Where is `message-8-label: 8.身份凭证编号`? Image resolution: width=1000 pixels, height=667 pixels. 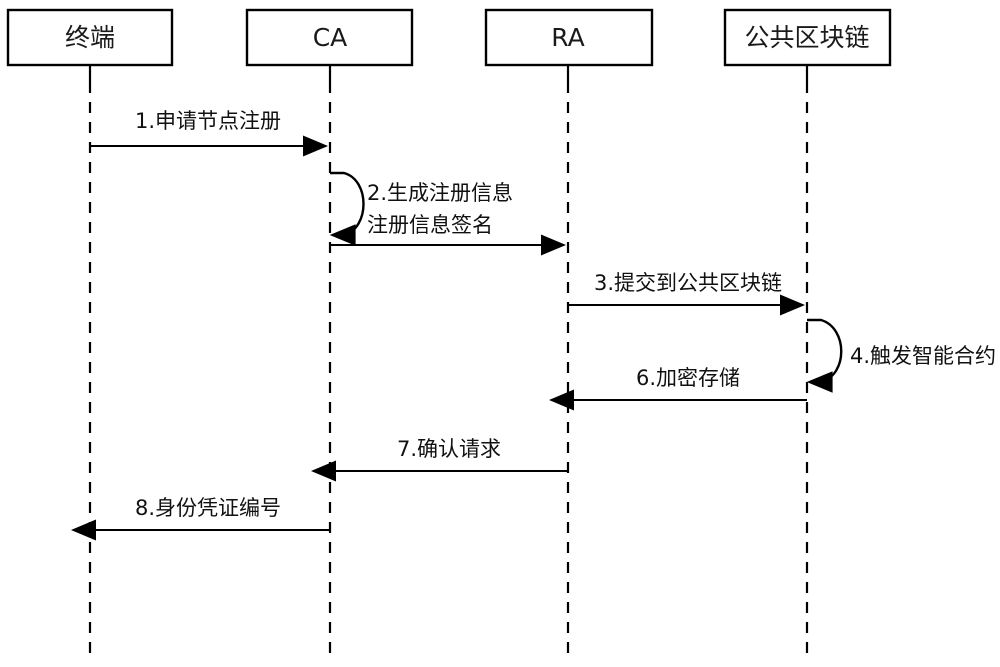 message-8-label: 8.身份凭证编号 is located at coordinates (208, 508).